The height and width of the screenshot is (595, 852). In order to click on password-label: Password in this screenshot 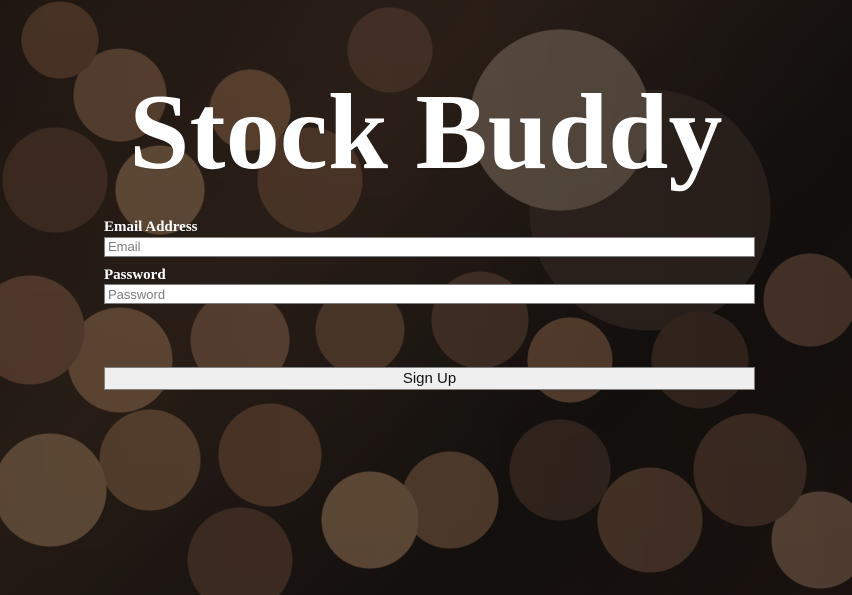, I will do `click(135, 274)`.